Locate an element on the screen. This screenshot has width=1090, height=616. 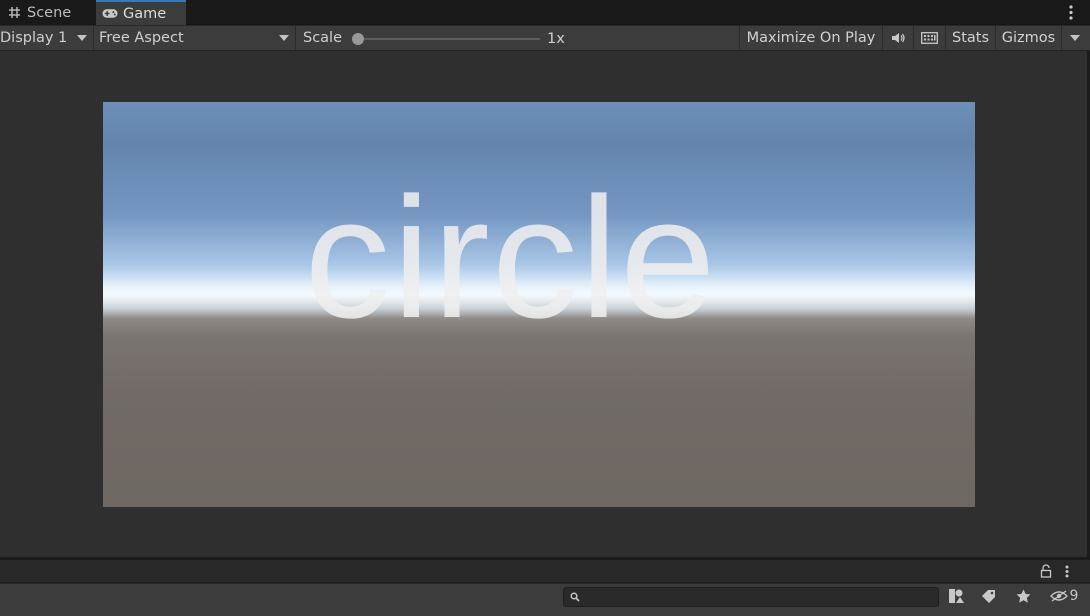
tab-scene-label: Scene is located at coordinates (49, 12).